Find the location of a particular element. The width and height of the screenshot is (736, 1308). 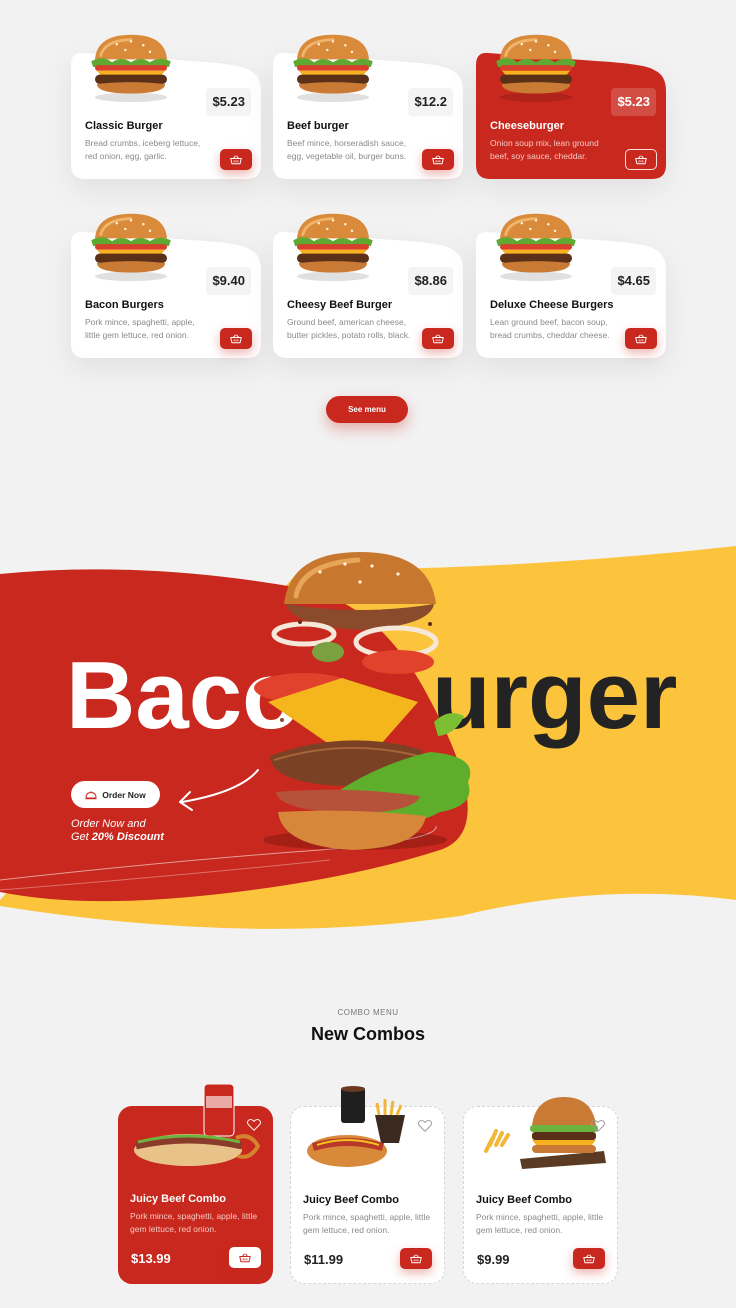

order-note-line1: Order Now and is located at coordinates (108, 824).